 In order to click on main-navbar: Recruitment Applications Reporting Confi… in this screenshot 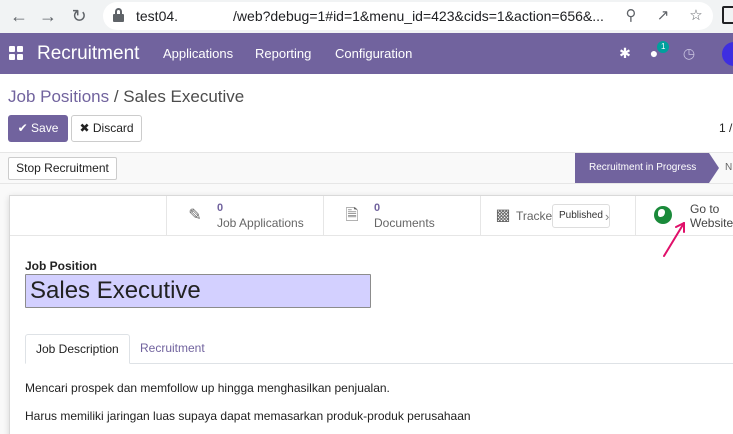, I will do `click(366, 53)`.